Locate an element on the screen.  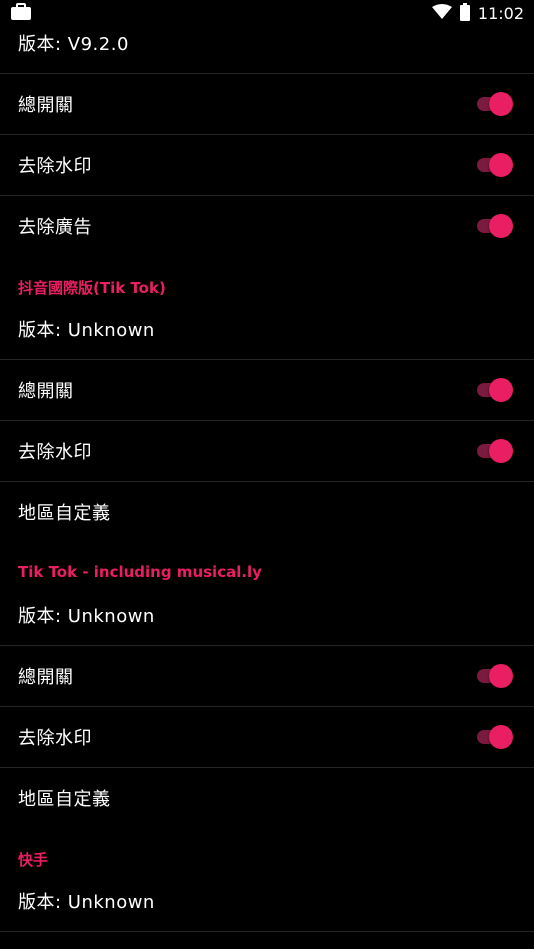
setting-label: 去除廣告 is located at coordinates (55, 227).